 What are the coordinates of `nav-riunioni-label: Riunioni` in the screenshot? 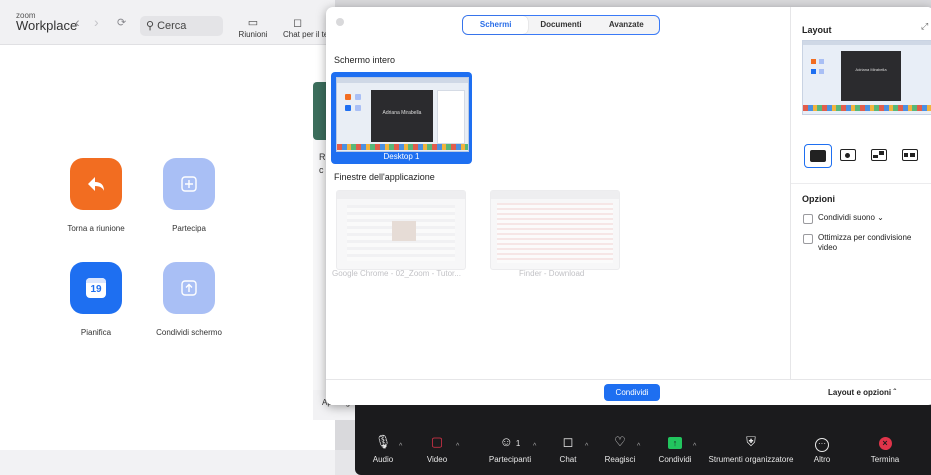 It's located at (253, 34).